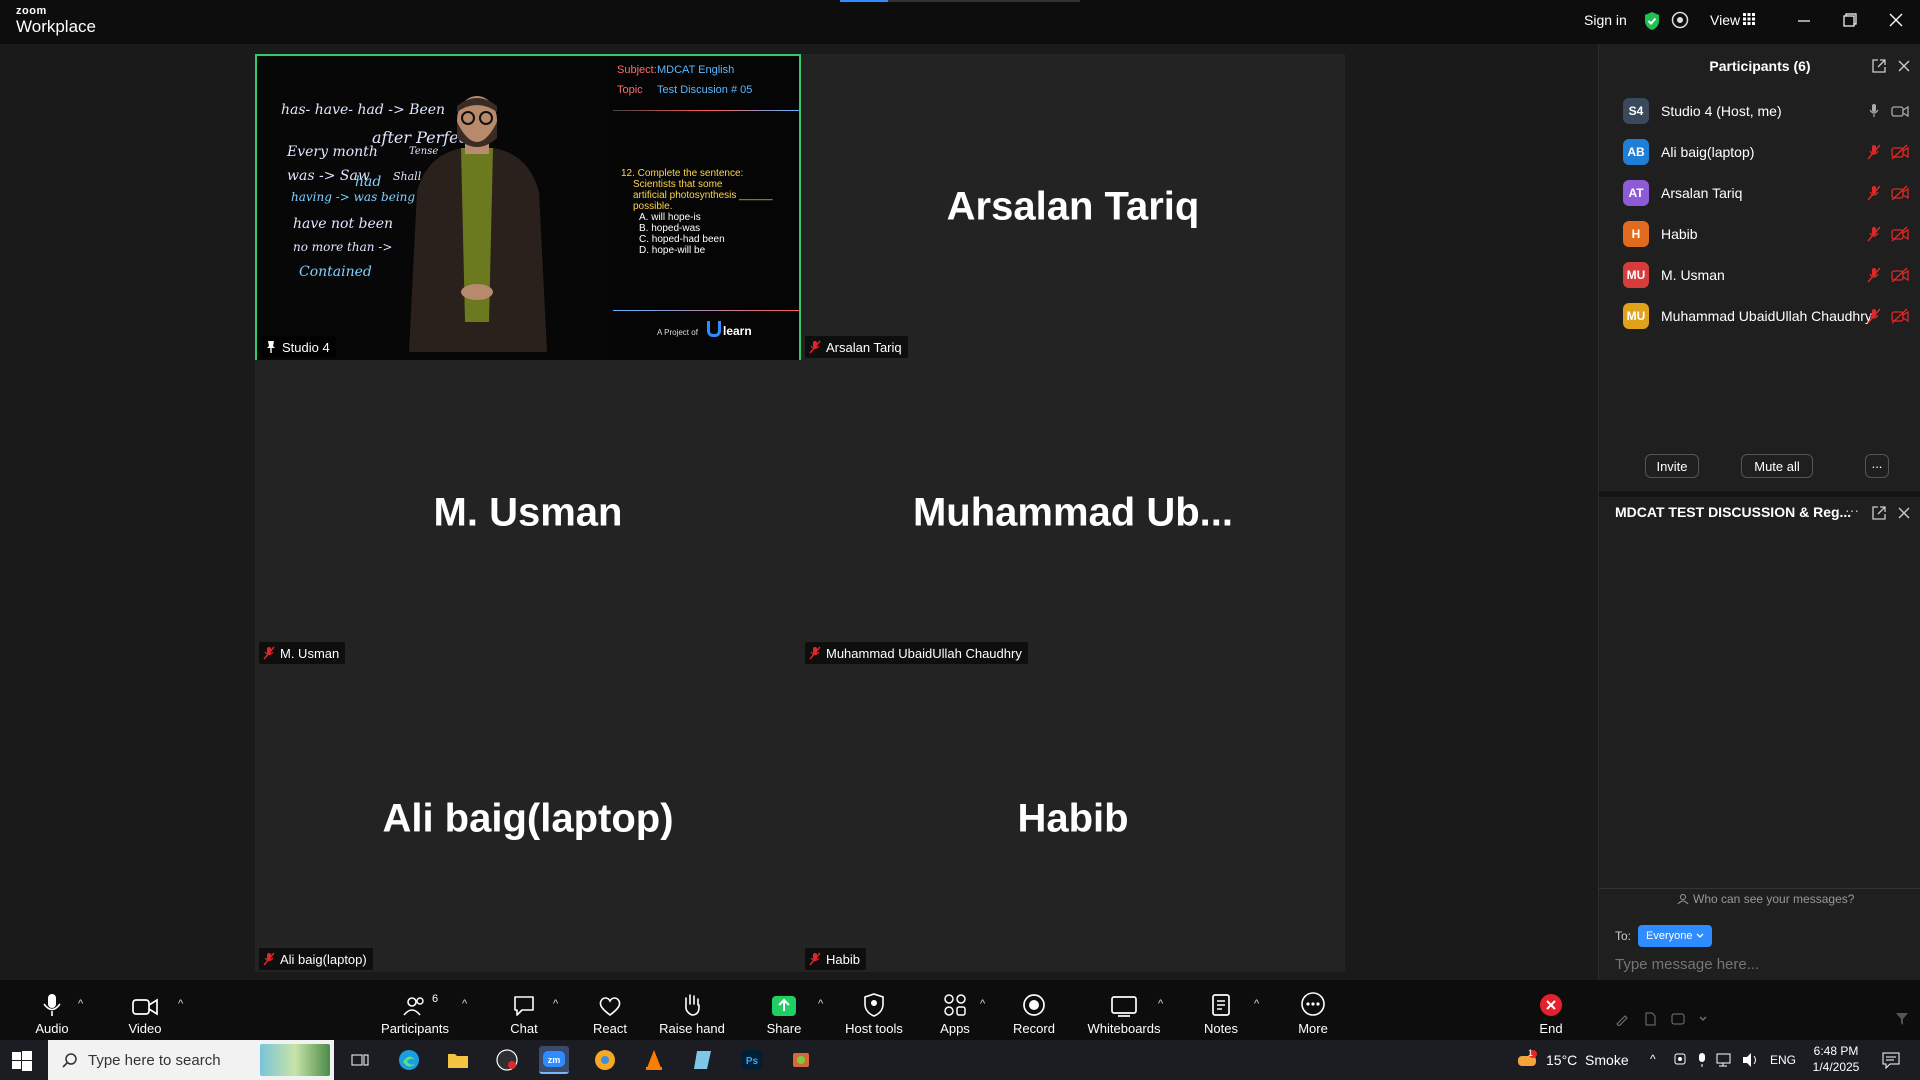 This screenshot has height=1080, width=1920. What do you see at coordinates (1650, 1019) in the screenshot?
I see `file-icon` at bounding box center [1650, 1019].